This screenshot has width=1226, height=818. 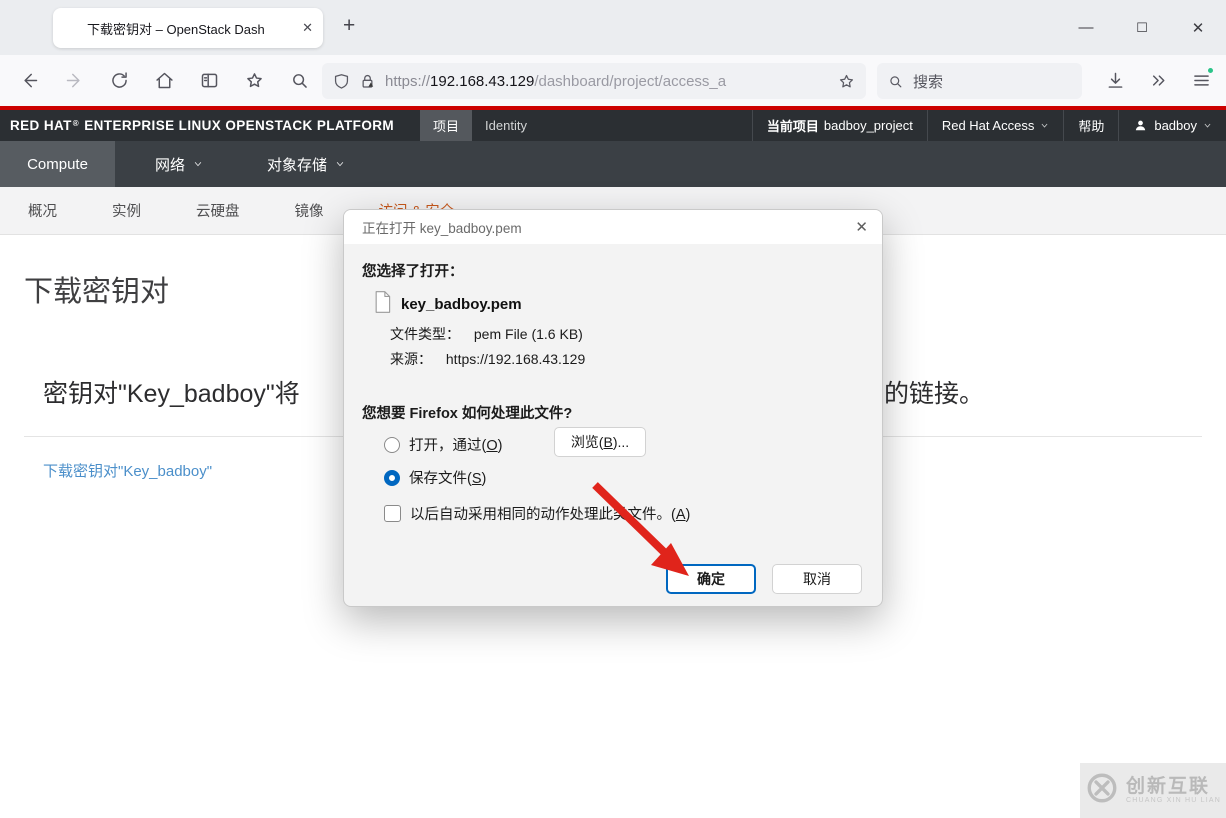 I want to click on tracking-shield-icon, so click(x=341, y=81).